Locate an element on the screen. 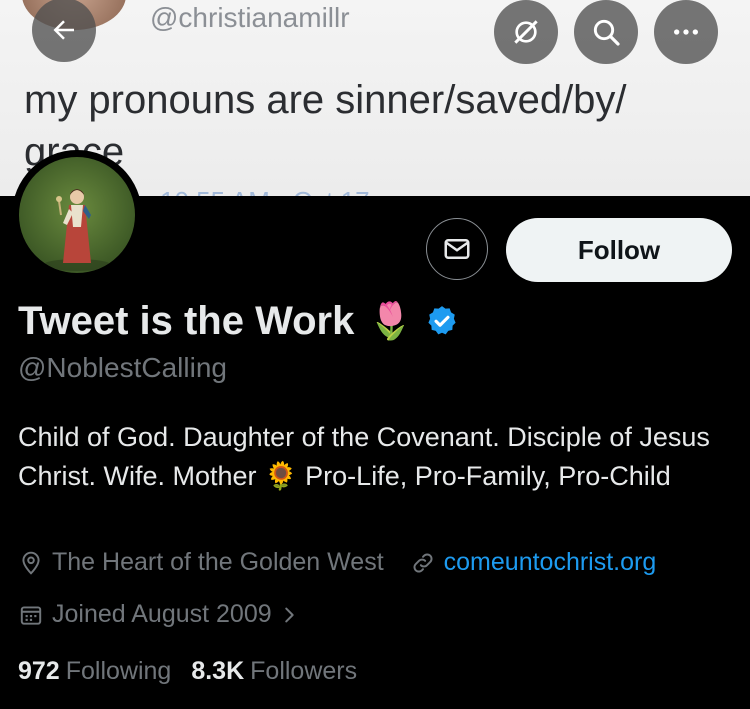 This screenshot has width=750, height=709. website-item: comeuntochrist.org is located at coordinates (533, 562).